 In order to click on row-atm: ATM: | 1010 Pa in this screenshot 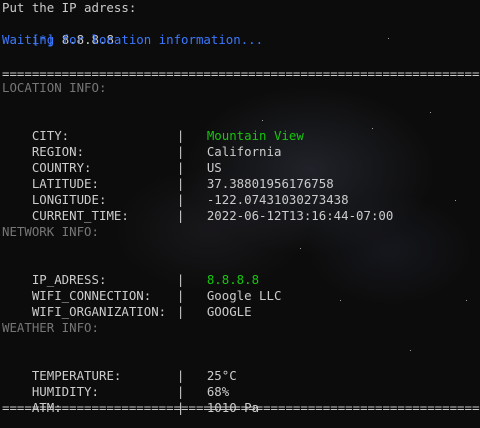, I will do `click(130, 399)`.